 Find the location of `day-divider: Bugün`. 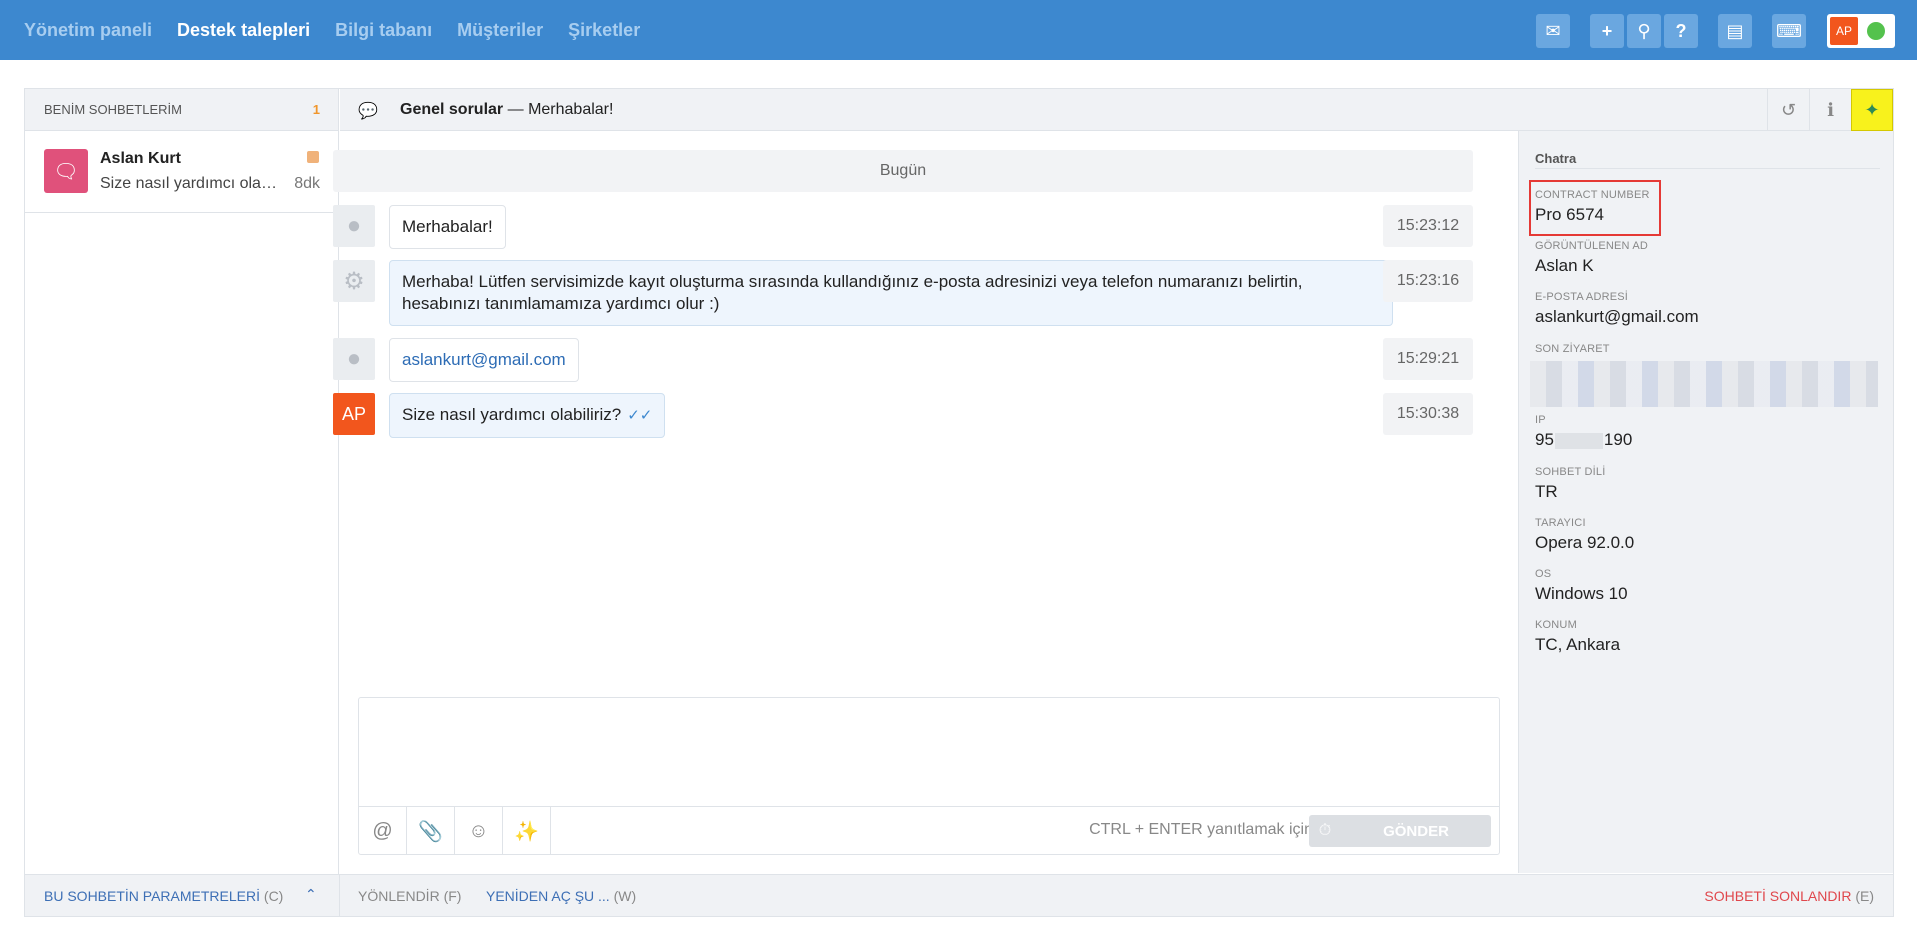

day-divider: Bugün is located at coordinates (903, 171).